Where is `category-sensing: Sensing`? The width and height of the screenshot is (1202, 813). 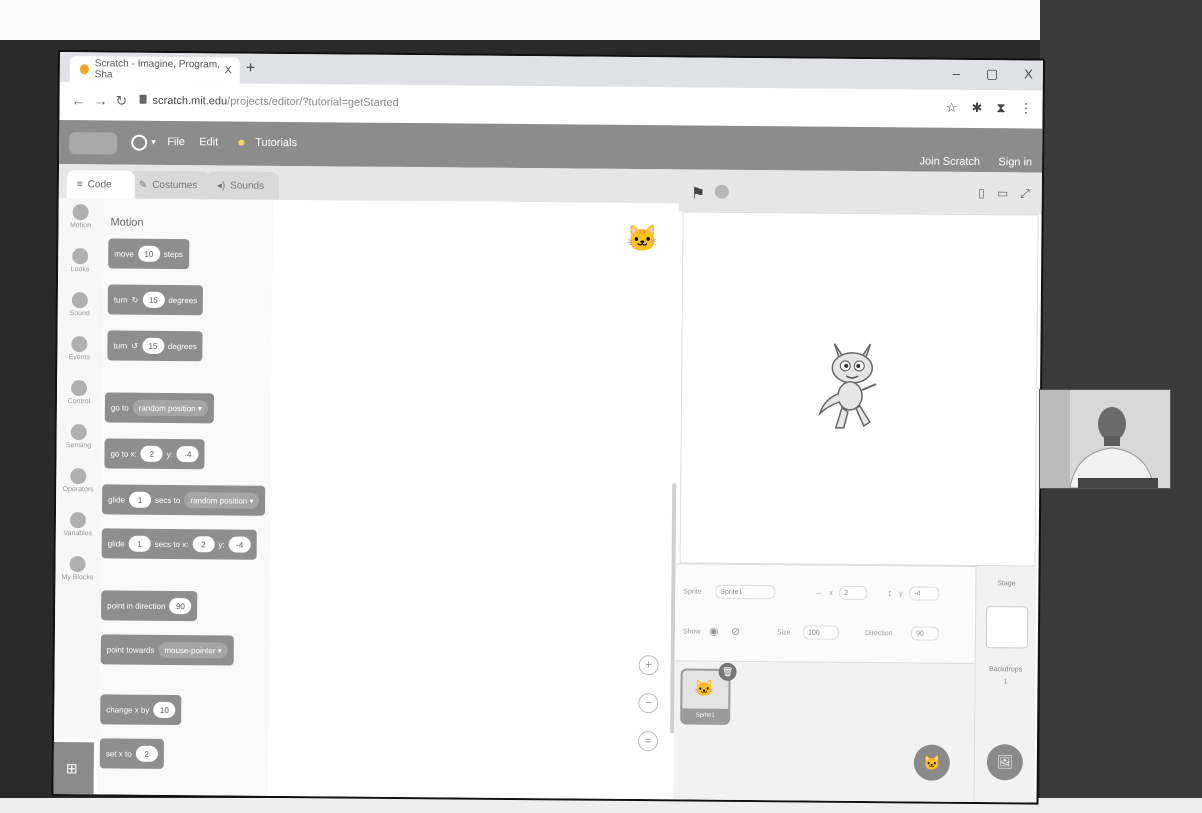
category-sensing: Sensing is located at coordinates (79, 436).